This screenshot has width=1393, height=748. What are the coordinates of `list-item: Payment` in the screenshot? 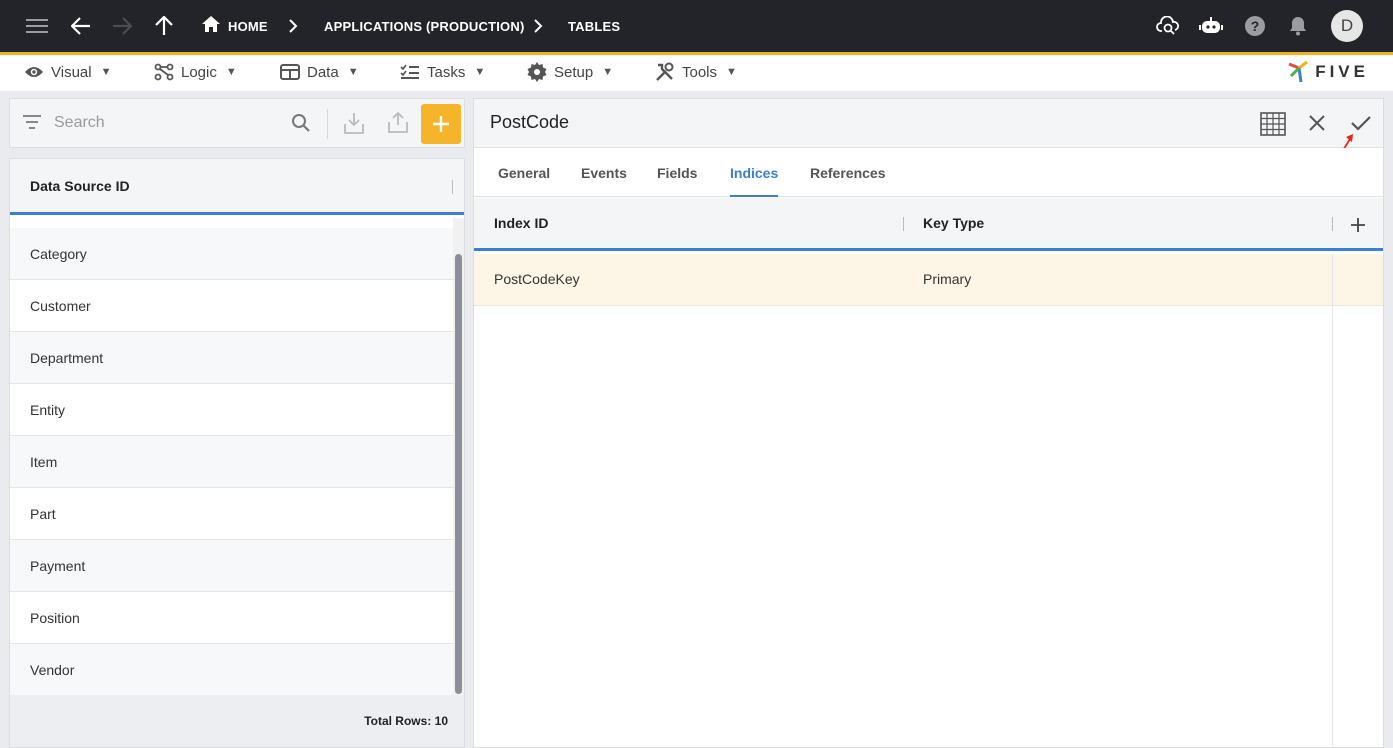 It's located at (231, 566).